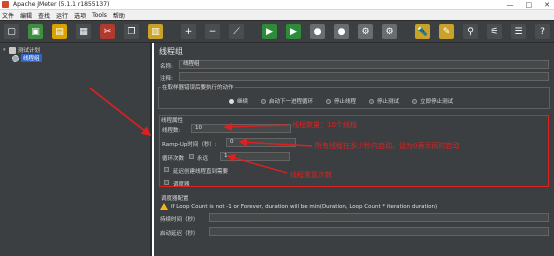 This screenshot has width=554, height=256. I want to click on remote-icon: ⚙, so click(365, 31).